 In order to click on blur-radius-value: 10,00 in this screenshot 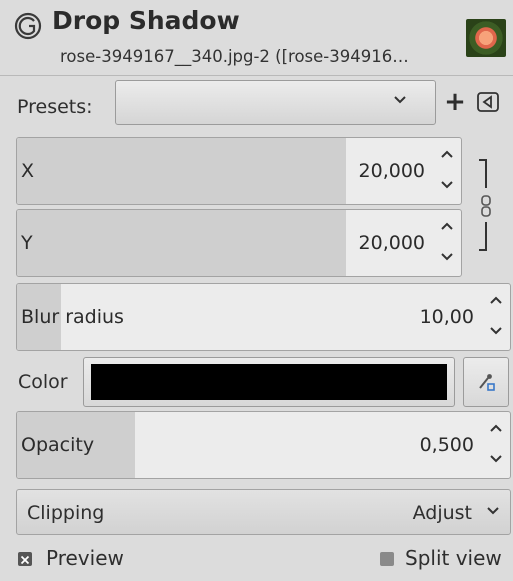, I will do `click(446, 317)`.